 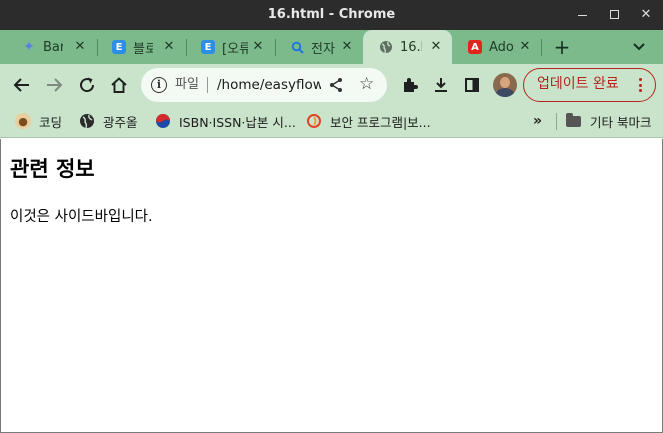 I want to click on home-icon, so click(x=119, y=85).